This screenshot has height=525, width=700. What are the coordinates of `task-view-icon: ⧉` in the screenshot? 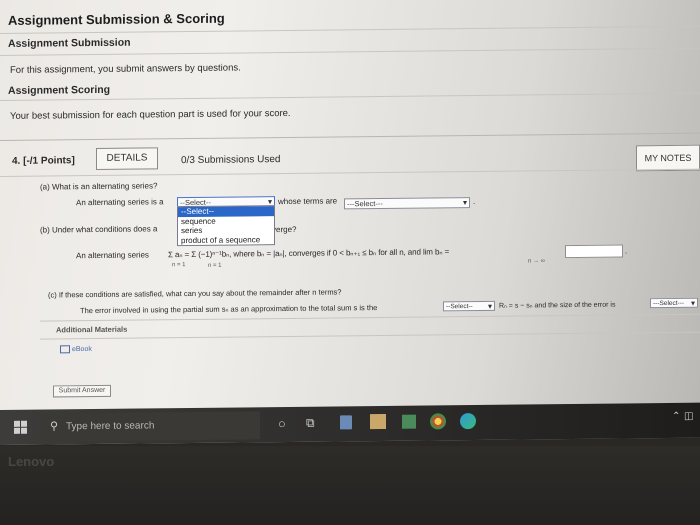 It's located at (310, 423).